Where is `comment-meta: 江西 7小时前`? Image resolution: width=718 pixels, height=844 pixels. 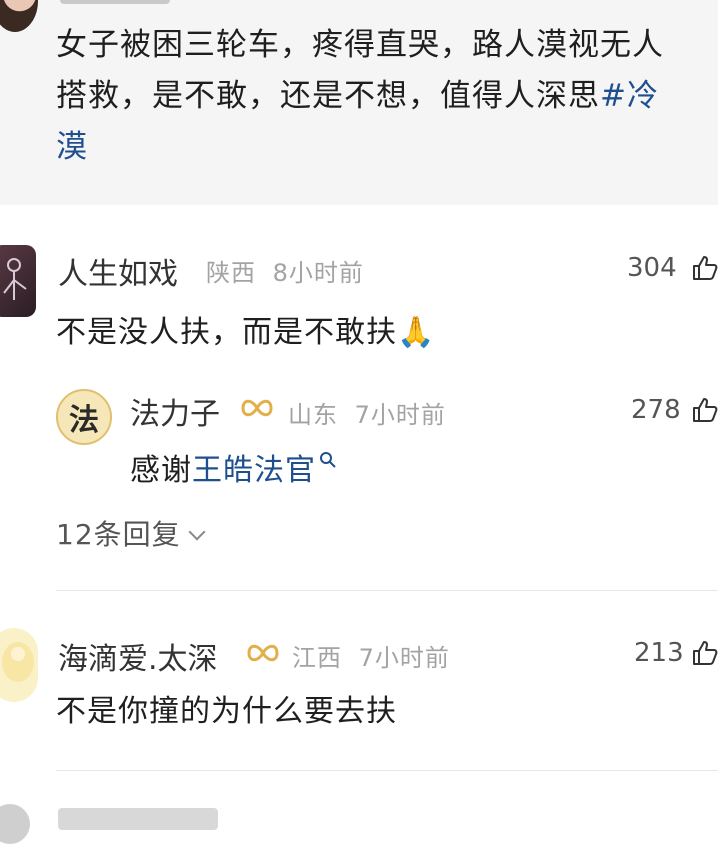 comment-meta: 江西 7小时前 is located at coordinates (371, 655).